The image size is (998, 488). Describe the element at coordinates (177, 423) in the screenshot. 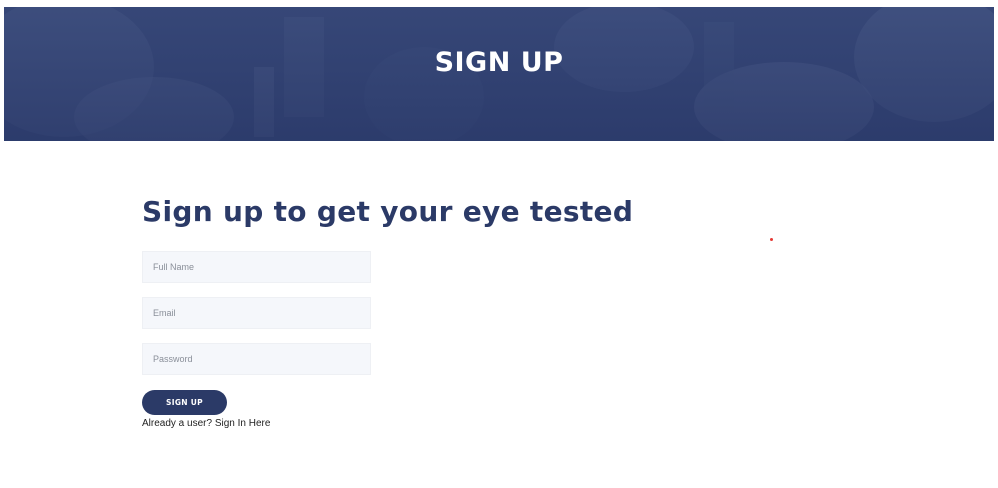

I see `signin-prompt-text: Already a user?` at that location.